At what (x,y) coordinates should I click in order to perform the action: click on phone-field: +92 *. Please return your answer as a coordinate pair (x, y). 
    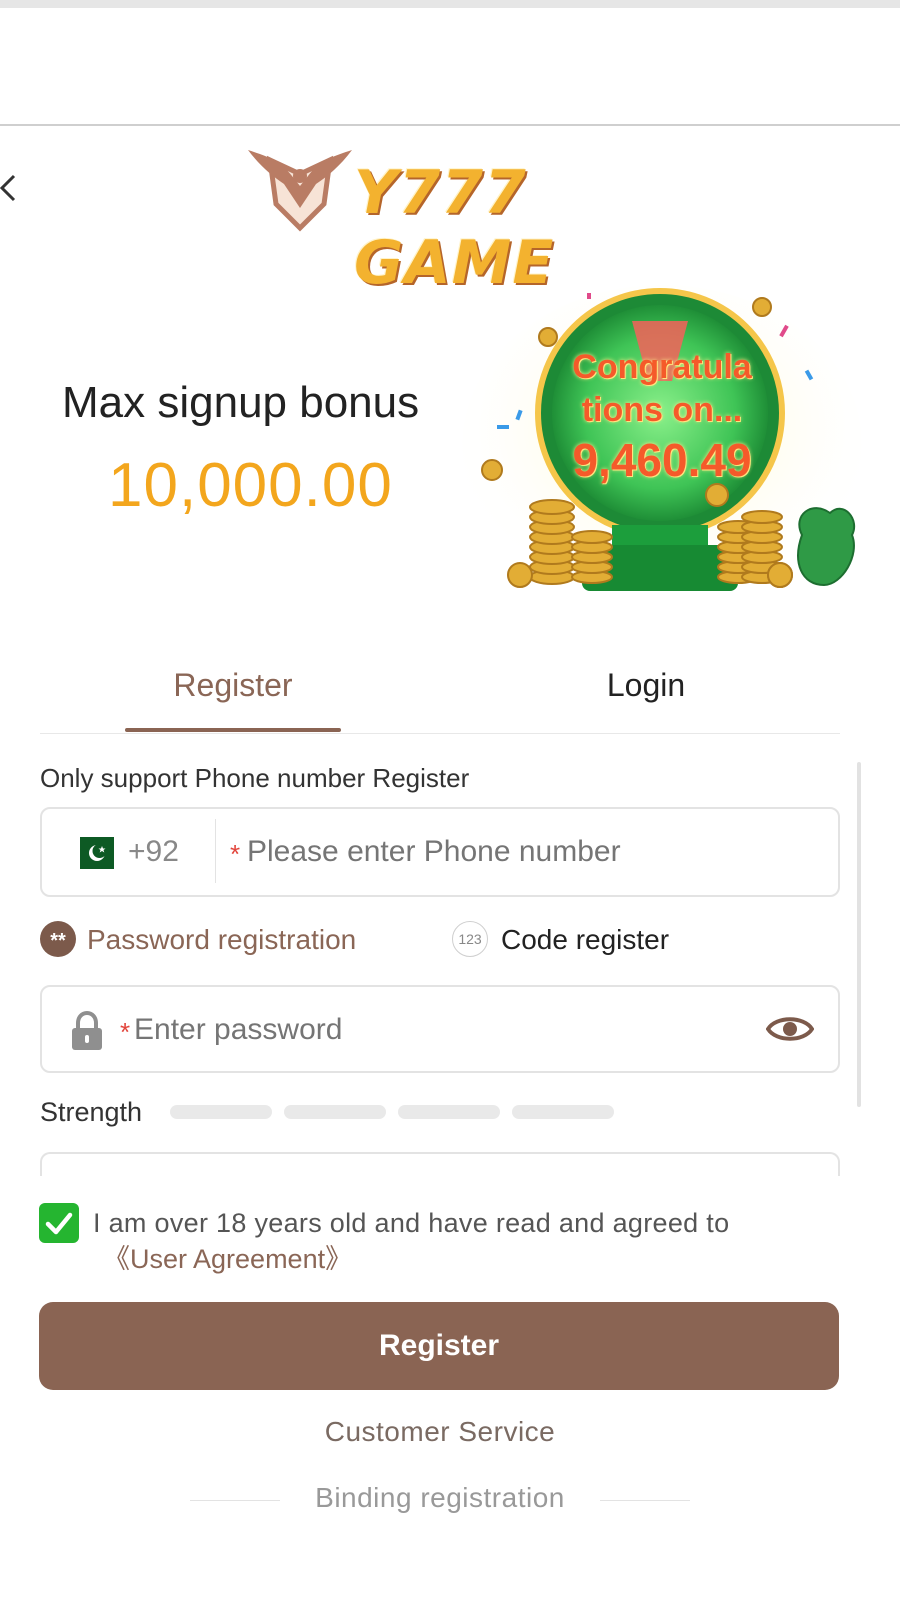
    Looking at the image, I should click on (440, 852).